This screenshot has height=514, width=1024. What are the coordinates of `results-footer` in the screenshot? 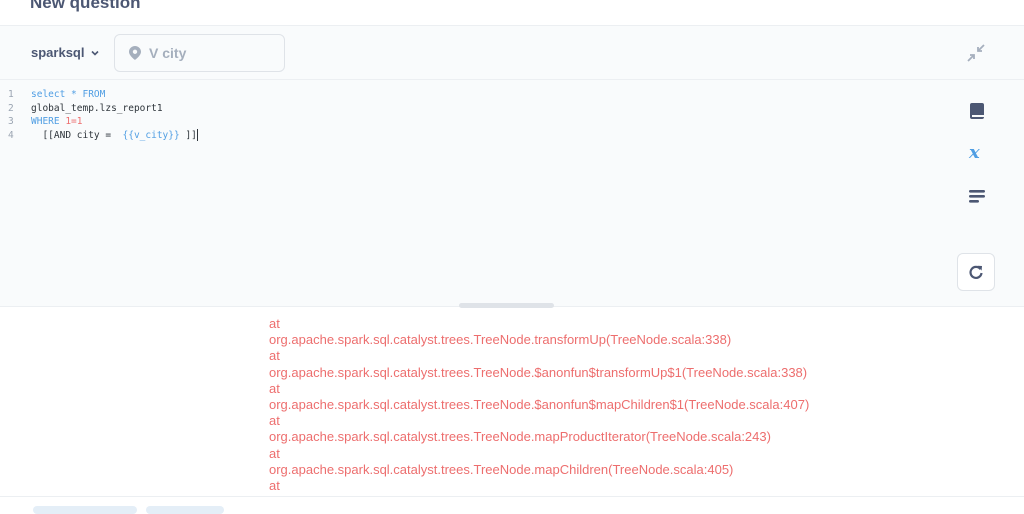 It's located at (512, 505).